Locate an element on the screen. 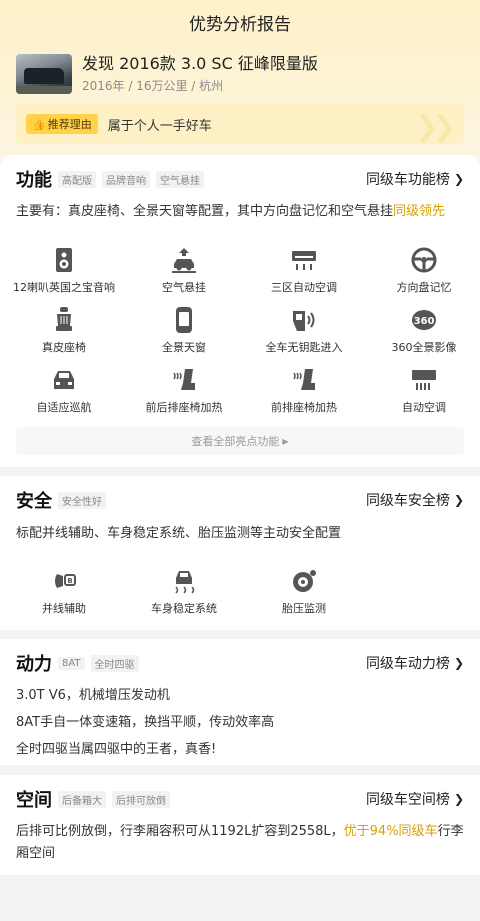  features-description: 主要有：真皮座椅、全景天窗等配置，其中方向盘记忆和空气悬挂同级领先 is located at coordinates (242, 212).